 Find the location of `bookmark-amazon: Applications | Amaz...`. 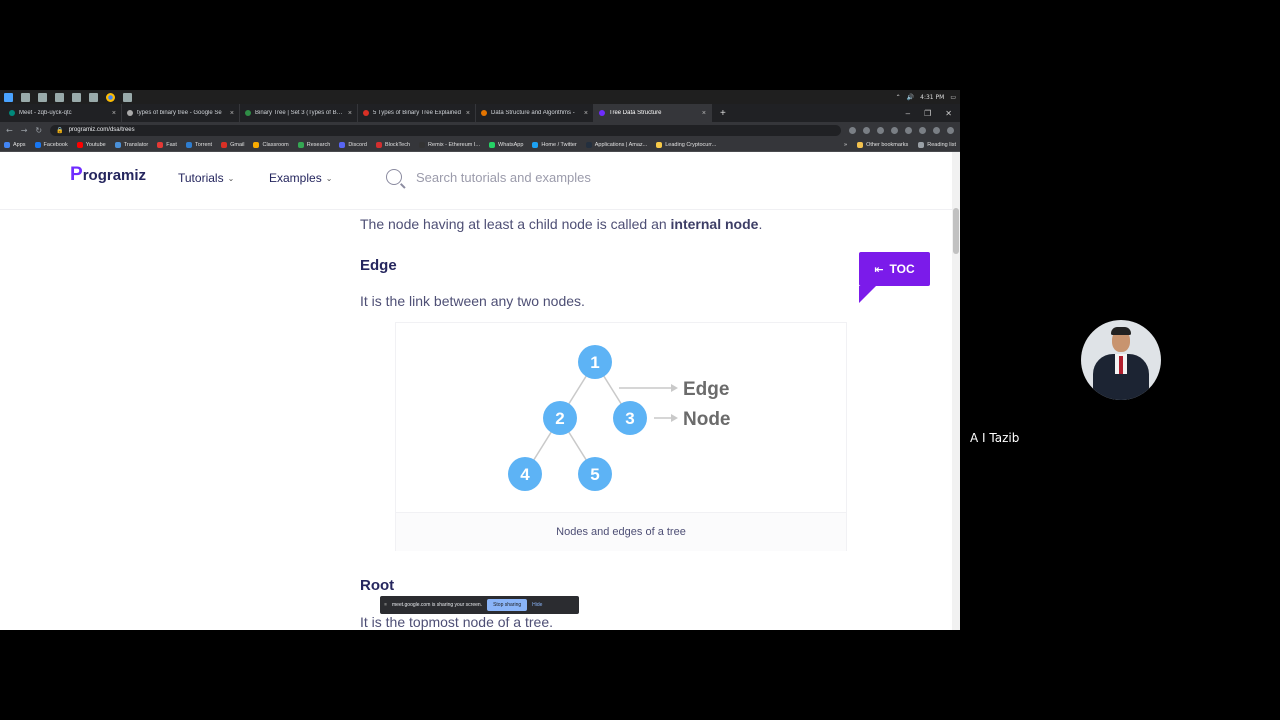

bookmark-amazon: Applications | Amaz... is located at coordinates (616, 144).